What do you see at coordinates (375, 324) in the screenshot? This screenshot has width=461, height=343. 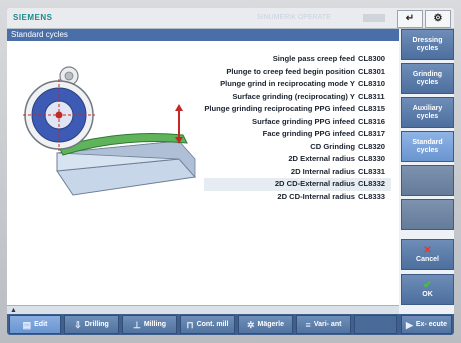 I see `empty-hsoftkey` at bounding box center [375, 324].